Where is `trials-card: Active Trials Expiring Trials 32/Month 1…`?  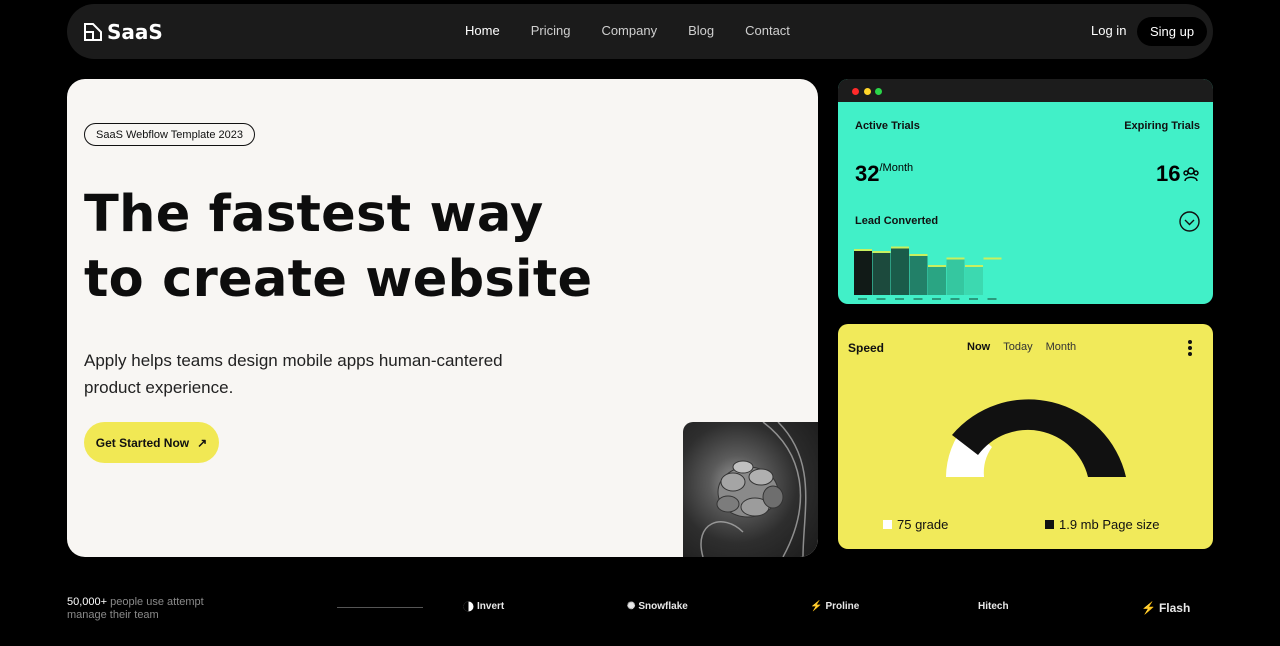
trials-card: Active Trials Expiring Trials 32/Month 1… is located at coordinates (1025, 191).